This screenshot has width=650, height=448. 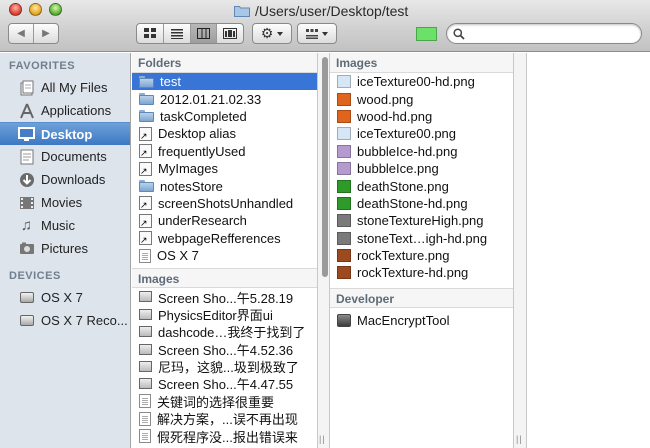 What do you see at coordinates (519, 439) in the screenshot?
I see `resize-grip-icon: ||` at bounding box center [519, 439].